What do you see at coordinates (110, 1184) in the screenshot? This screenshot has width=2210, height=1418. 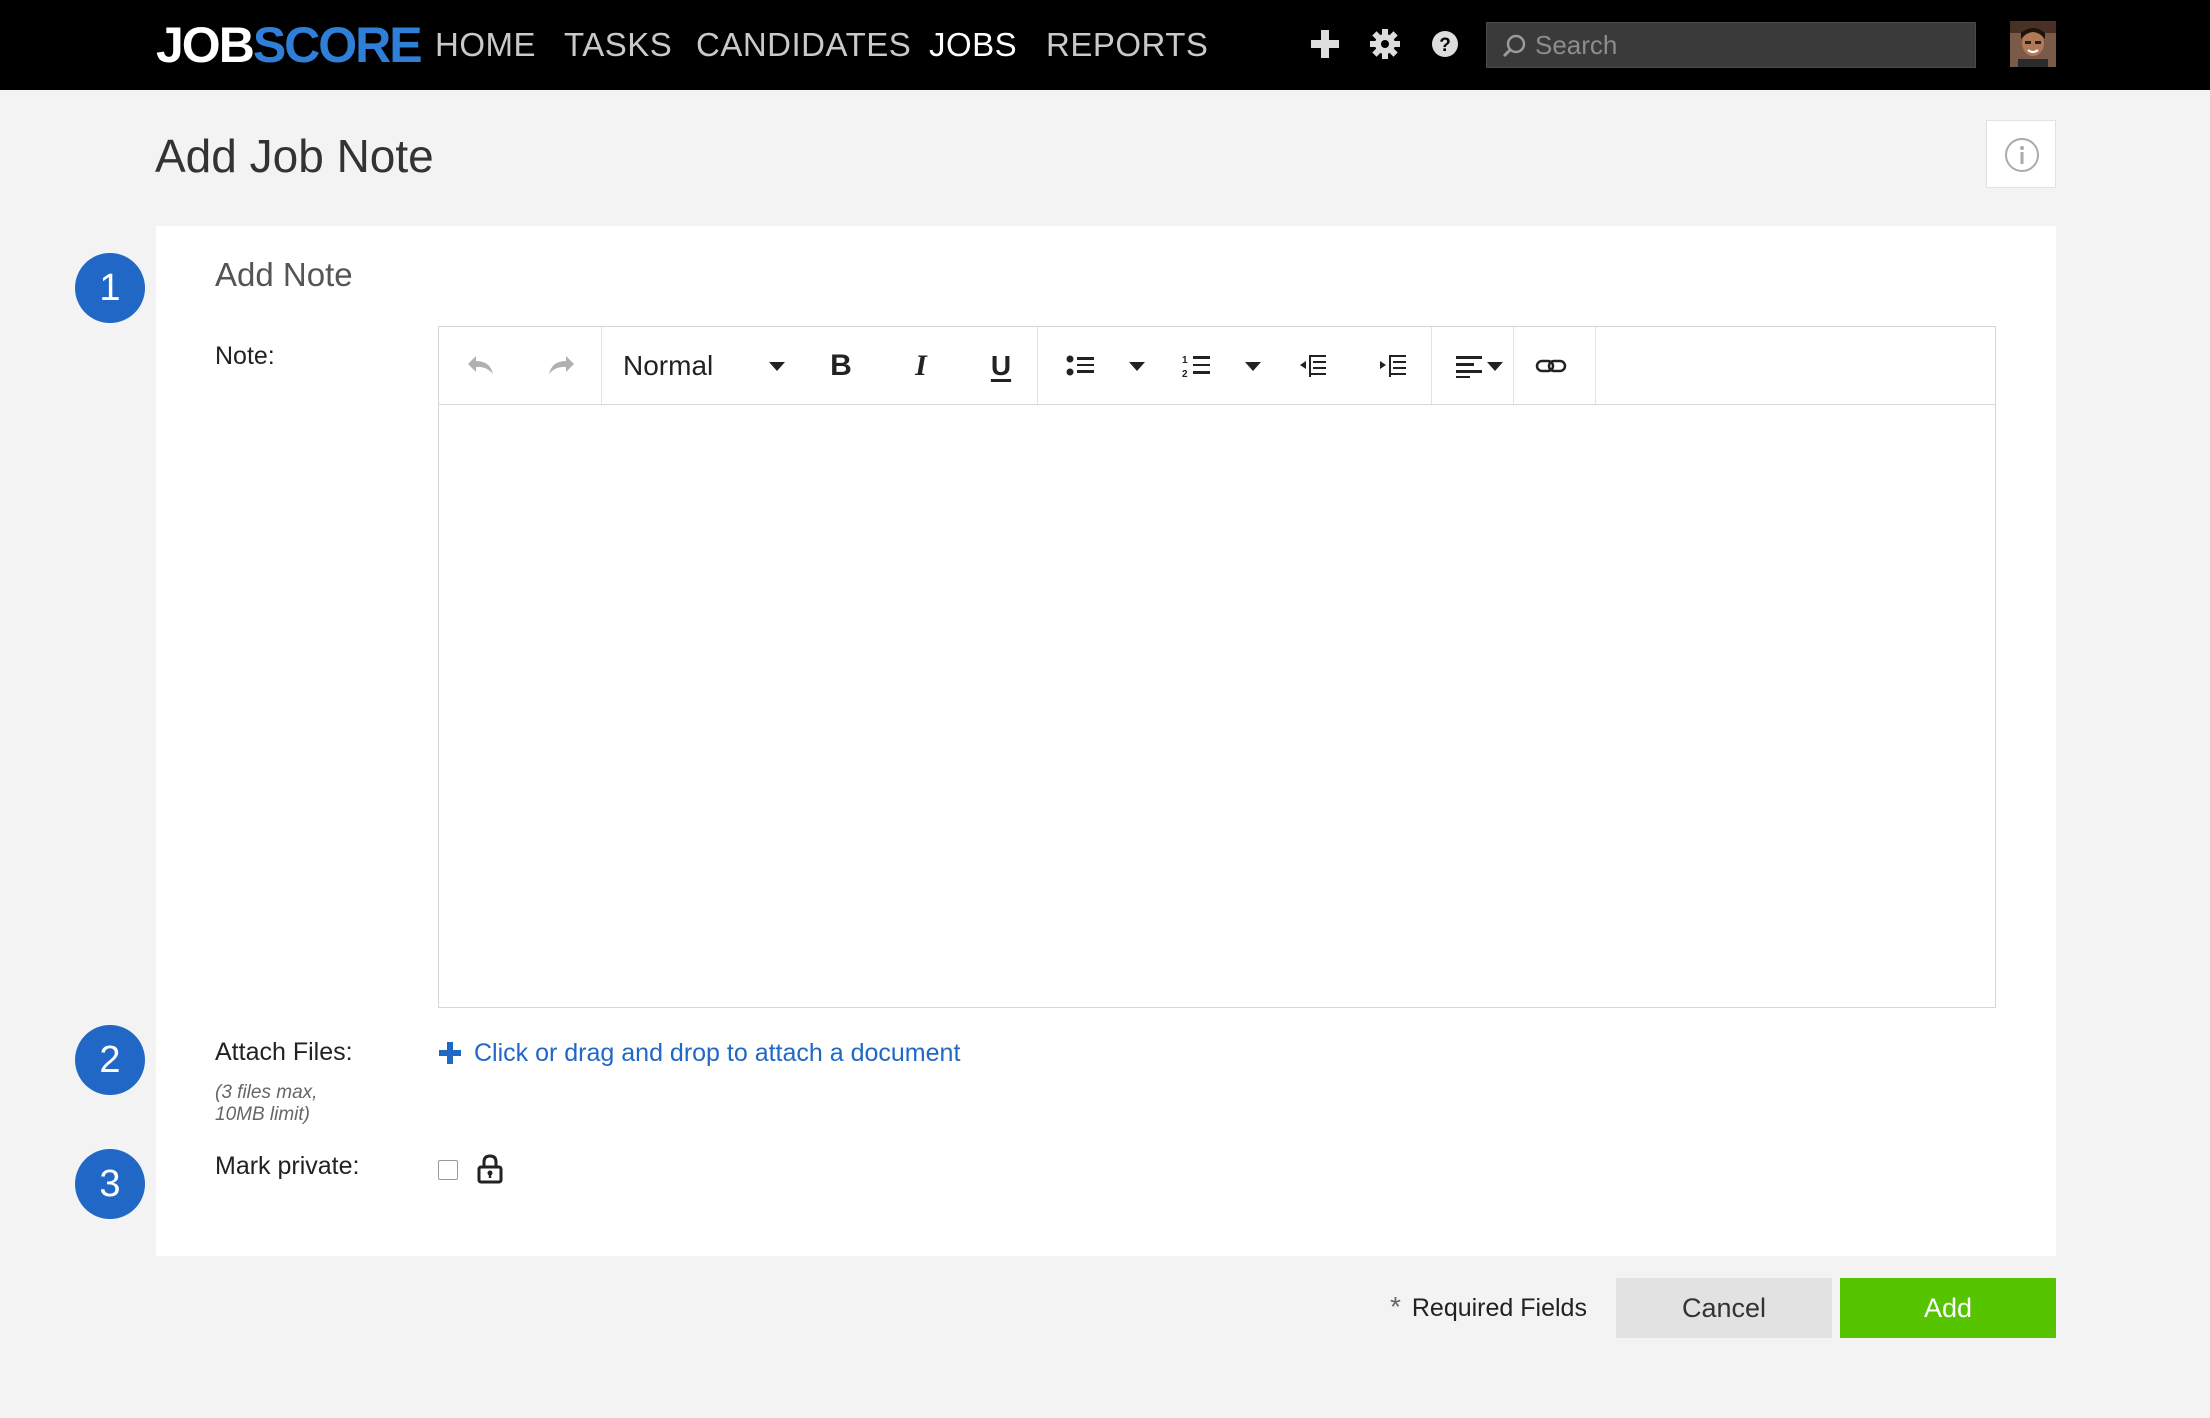 I see `step-badge-3: 3` at bounding box center [110, 1184].